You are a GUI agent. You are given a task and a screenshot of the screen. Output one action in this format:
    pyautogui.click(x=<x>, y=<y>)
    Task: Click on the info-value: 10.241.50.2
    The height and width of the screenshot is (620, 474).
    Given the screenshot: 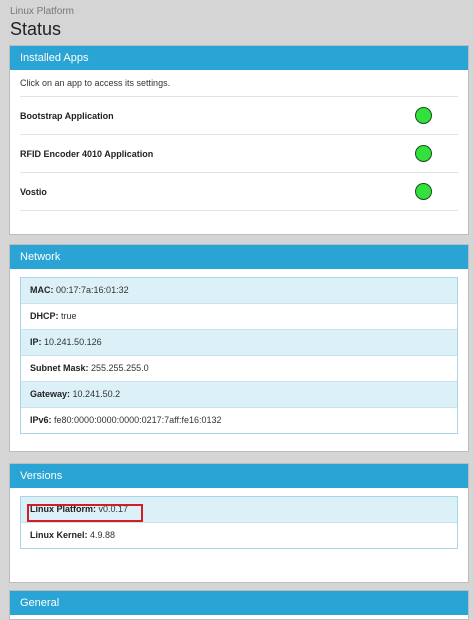 What is the action you would take?
    pyautogui.click(x=96, y=394)
    